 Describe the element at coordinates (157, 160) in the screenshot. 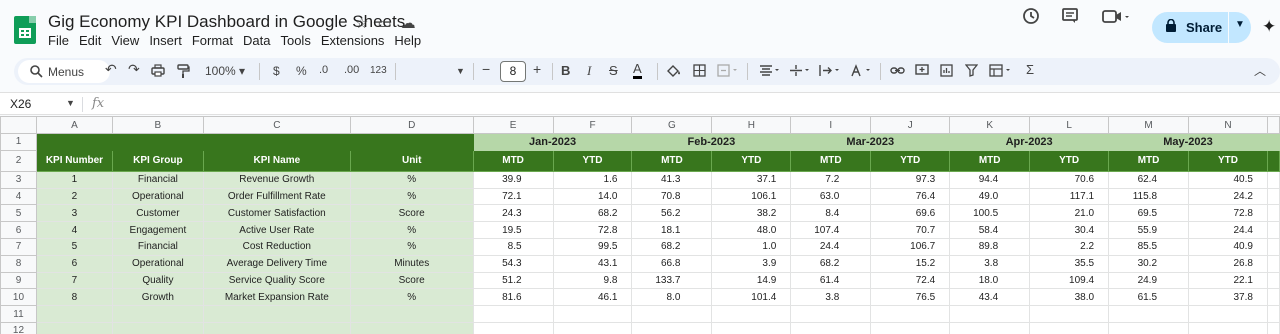

I see `header-kpi-group: KPI Group` at that location.